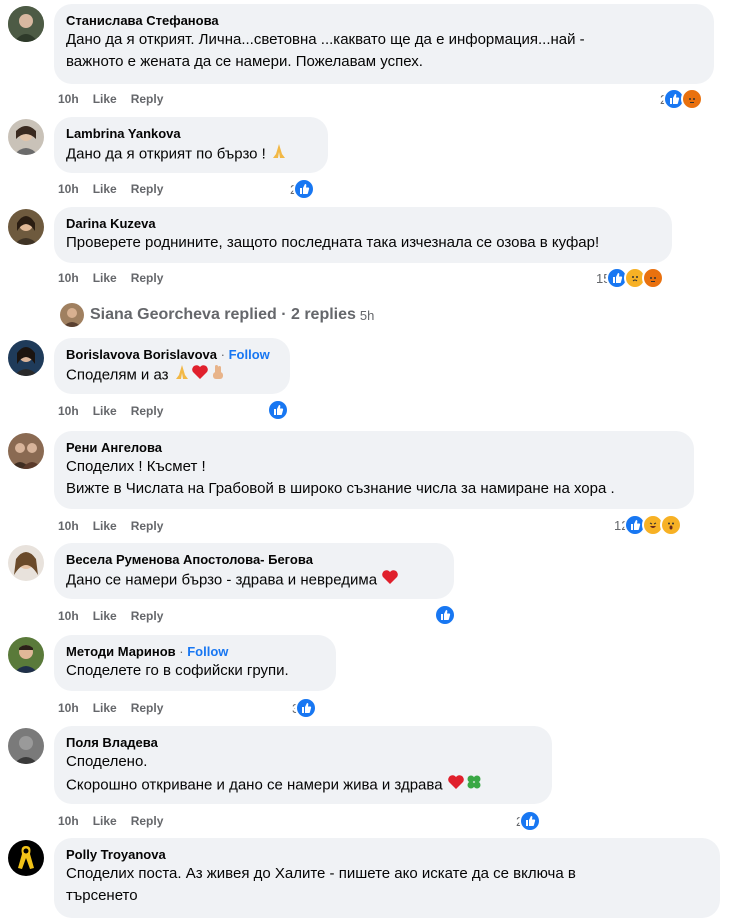 The height and width of the screenshot is (918, 729). I want to click on comment-text: Споделих ! Късмет !, so click(136, 466).